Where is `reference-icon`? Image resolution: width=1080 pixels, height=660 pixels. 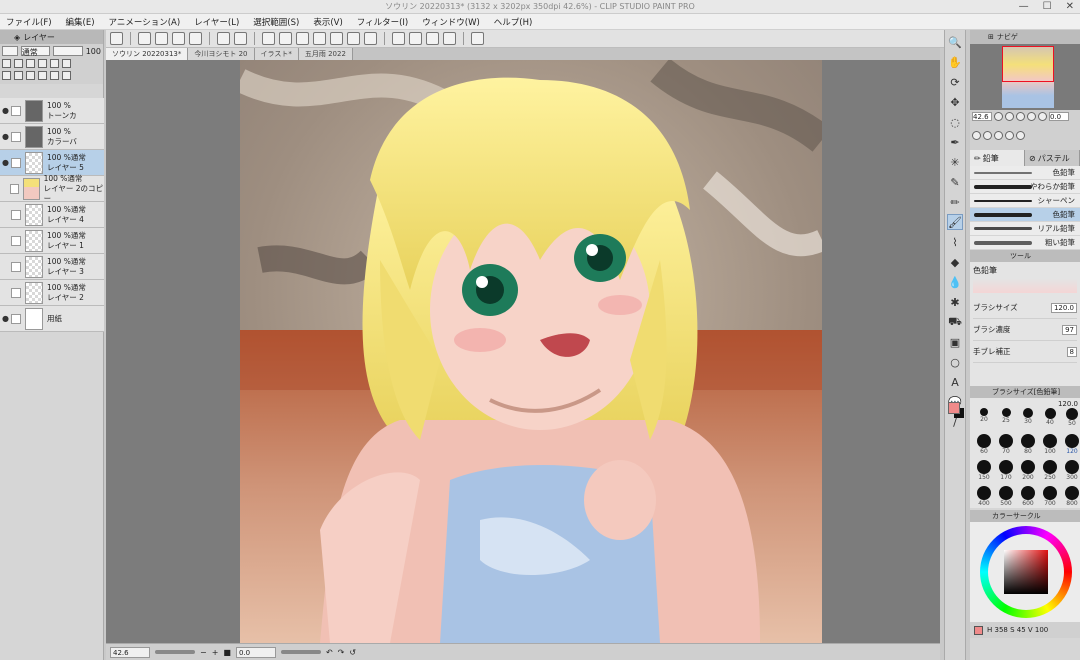
reference-icon is located at coordinates (18, 63).